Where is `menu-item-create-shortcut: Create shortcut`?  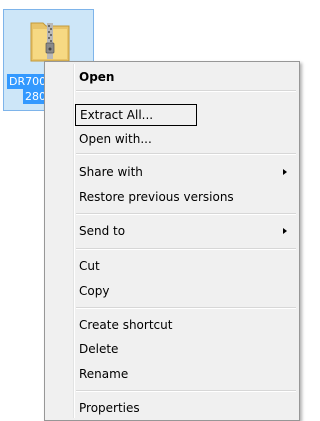 menu-item-create-shortcut: Create shortcut is located at coordinates (125, 325).